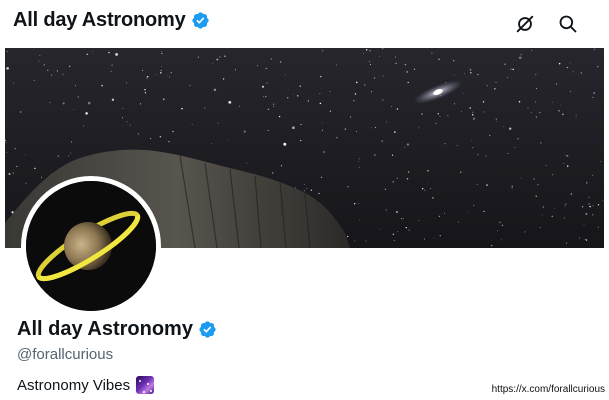 This screenshot has width=609, height=400. I want to click on no-signal-button, so click(525, 24).